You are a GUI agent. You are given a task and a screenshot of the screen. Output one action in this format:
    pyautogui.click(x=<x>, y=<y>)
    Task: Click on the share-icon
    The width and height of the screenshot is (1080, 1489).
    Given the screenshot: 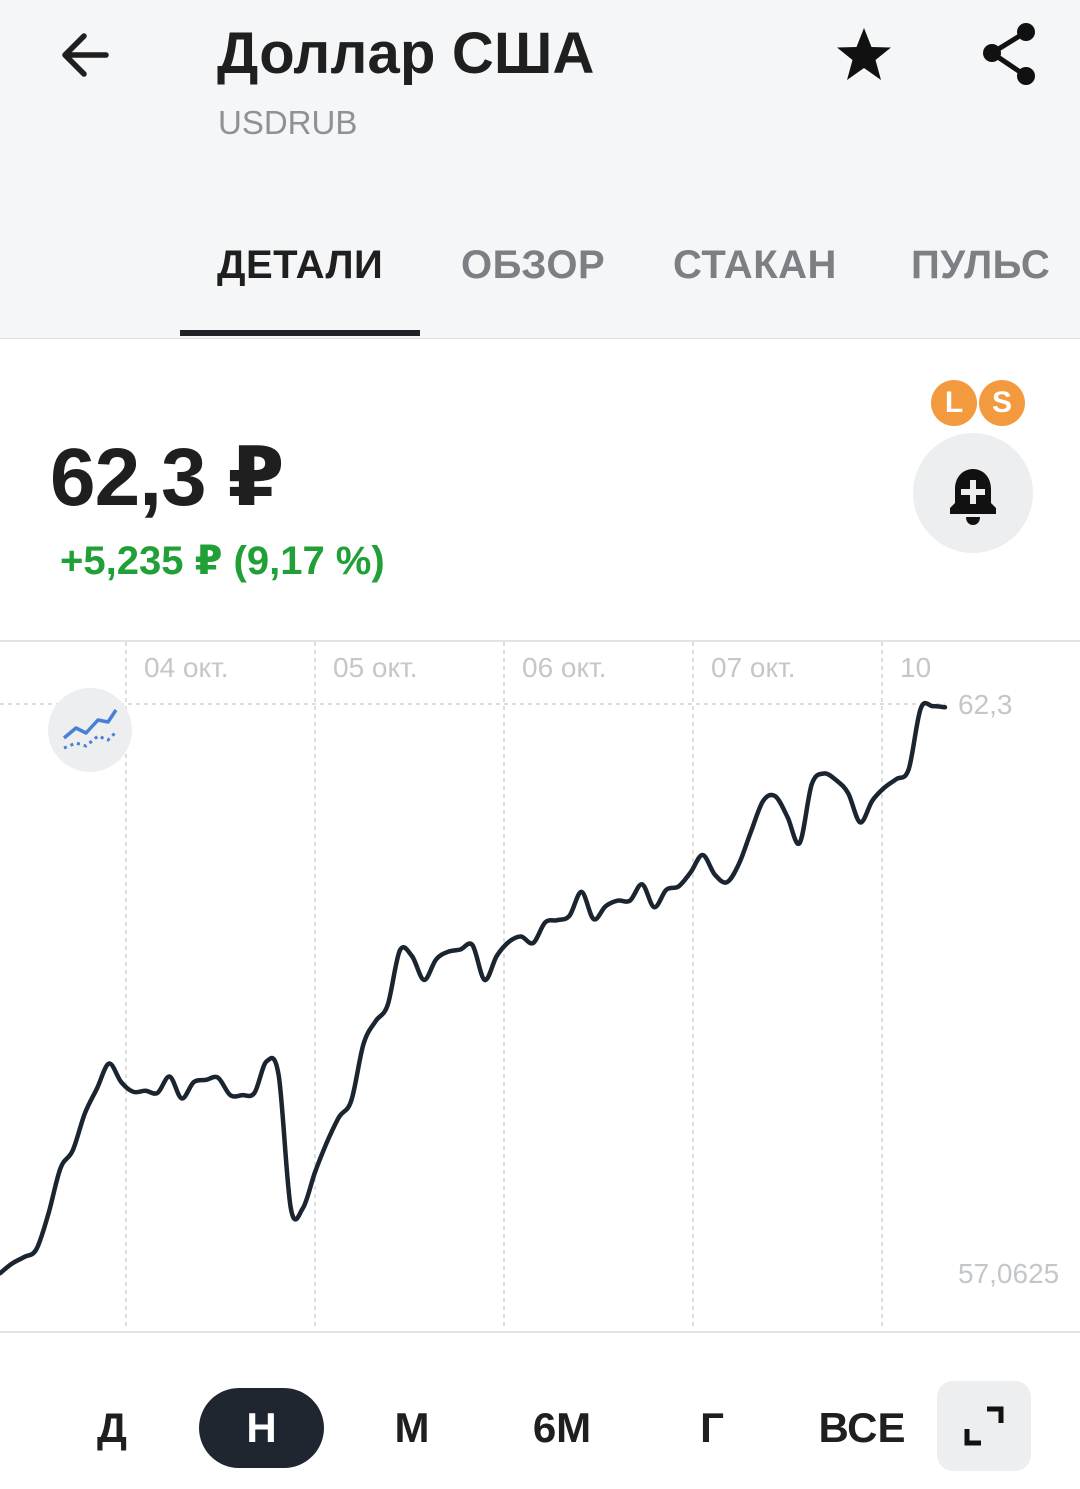 What is the action you would take?
    pyautogui.click(x=1009, y=54)
    